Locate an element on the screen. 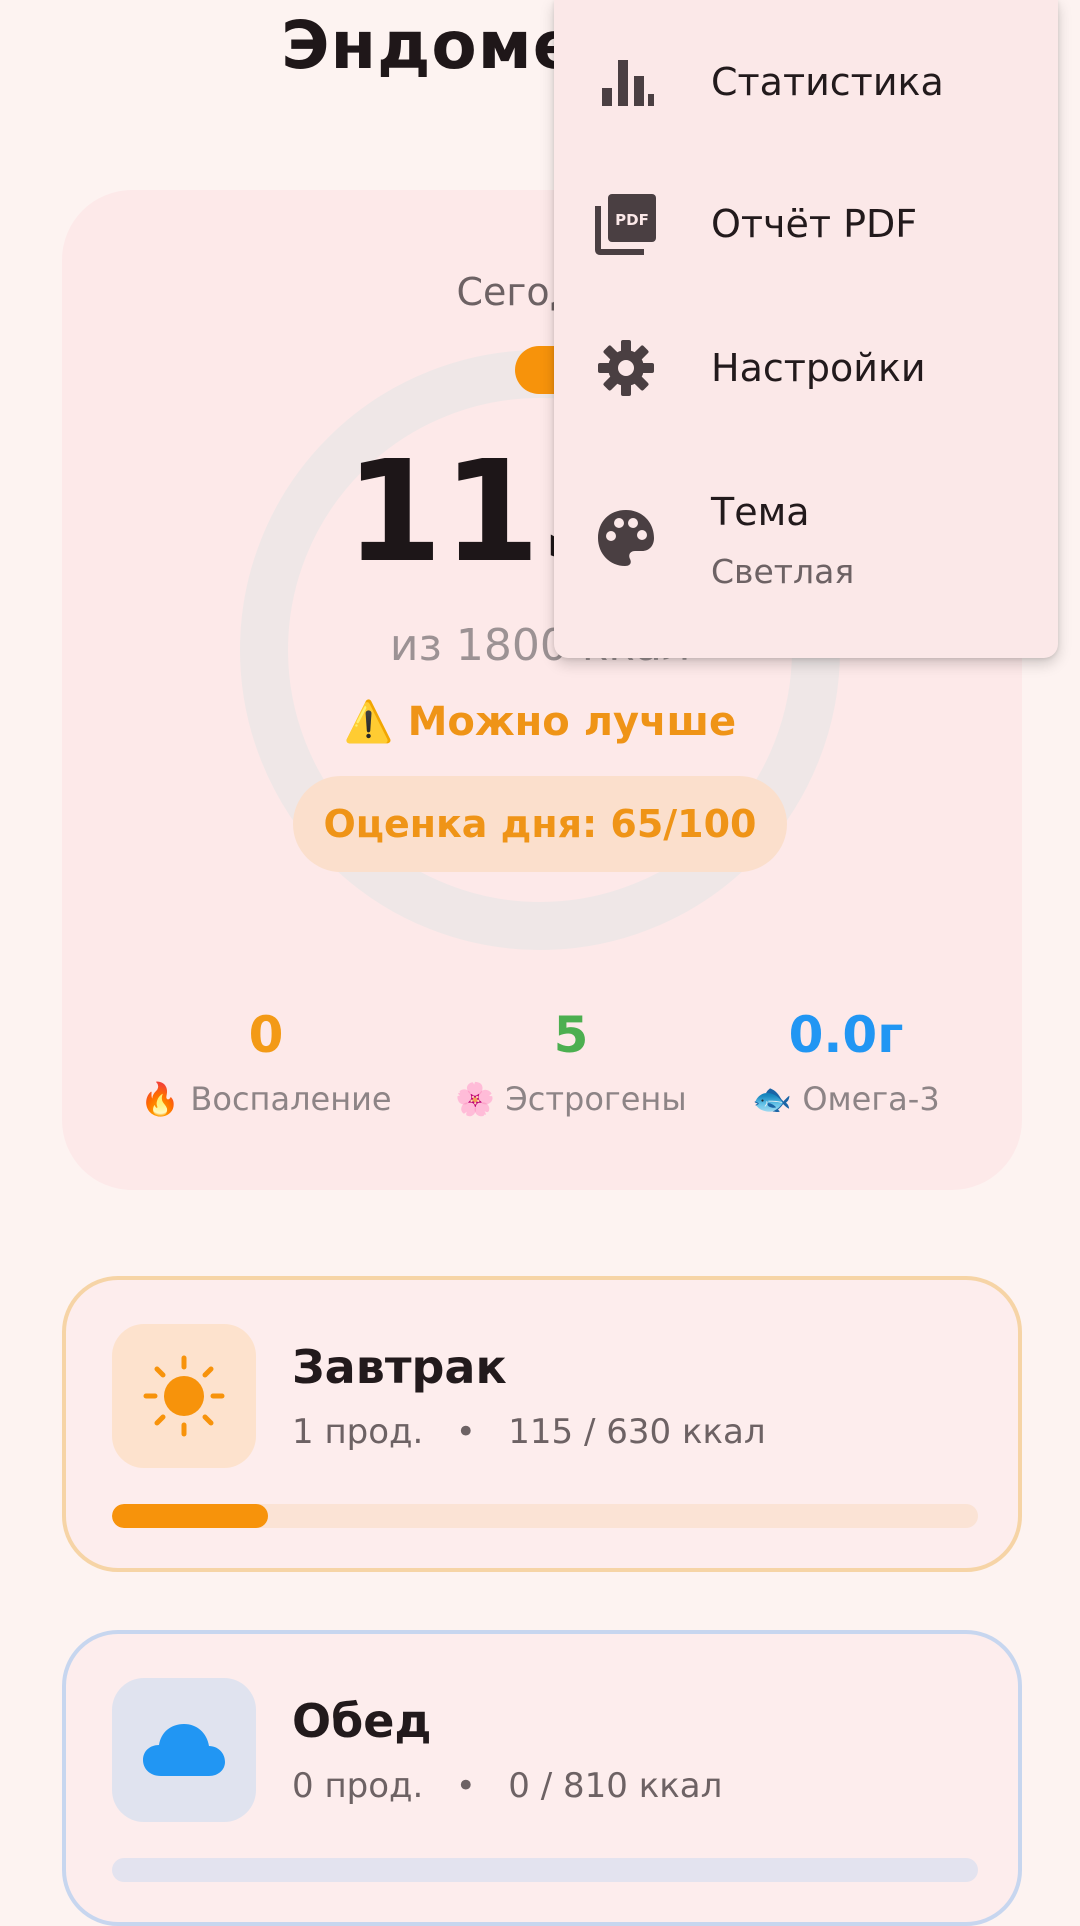 The width and height of the screenshot is (1080, 1926). fire-icon: 🔥 is located at coordinates (160, 1099).